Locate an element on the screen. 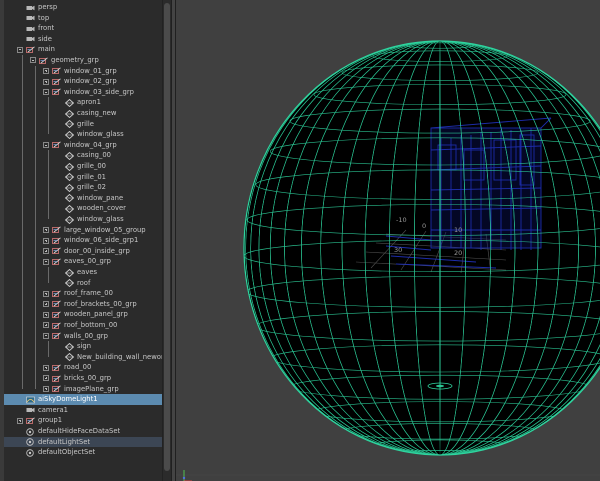  outliner-item: defaultLightSet is located at coordinates (83, 442).